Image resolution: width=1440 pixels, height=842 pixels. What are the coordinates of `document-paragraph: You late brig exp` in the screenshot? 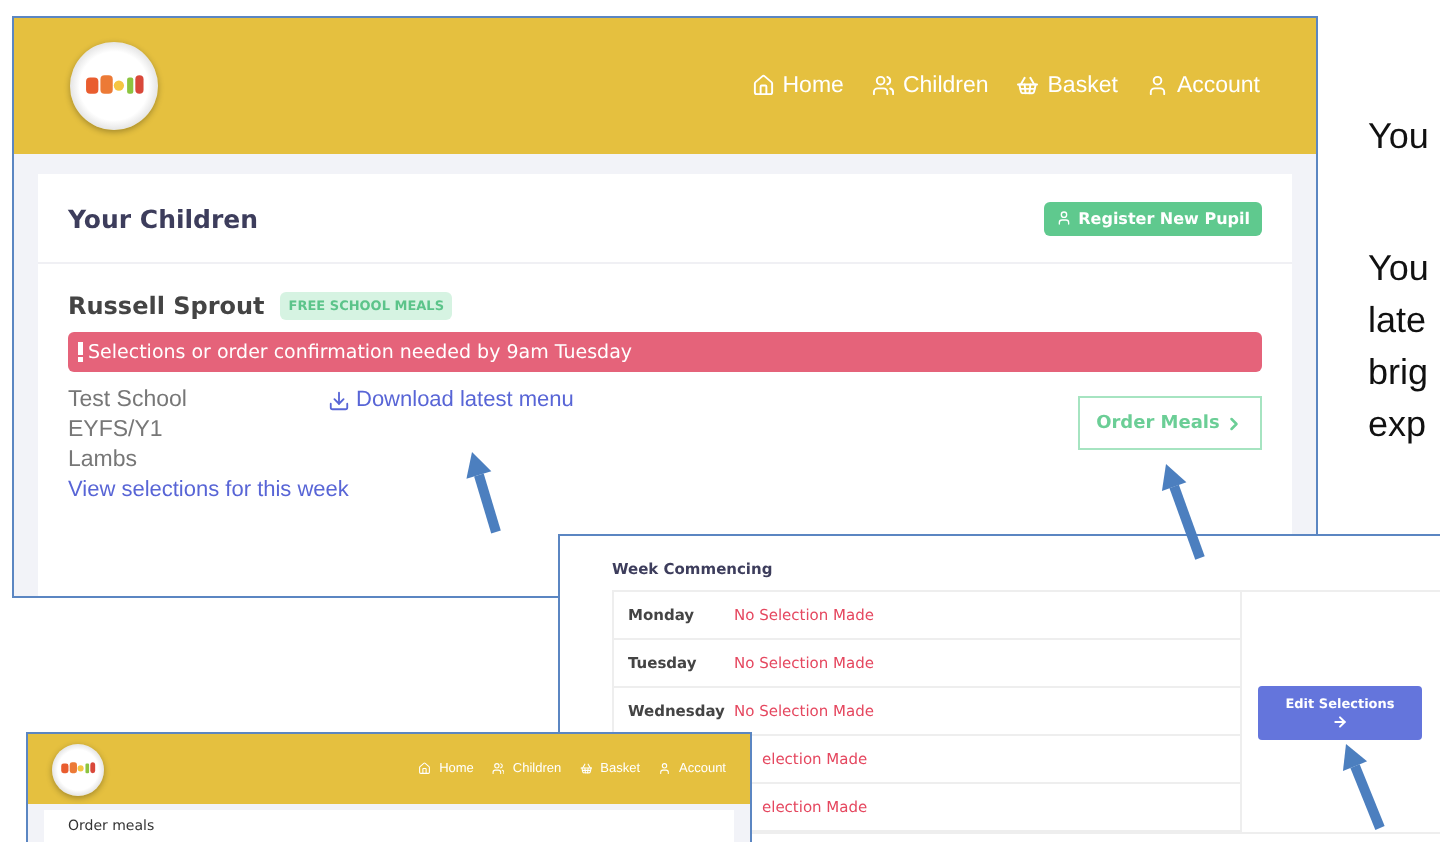 It's located at (1398, 347).